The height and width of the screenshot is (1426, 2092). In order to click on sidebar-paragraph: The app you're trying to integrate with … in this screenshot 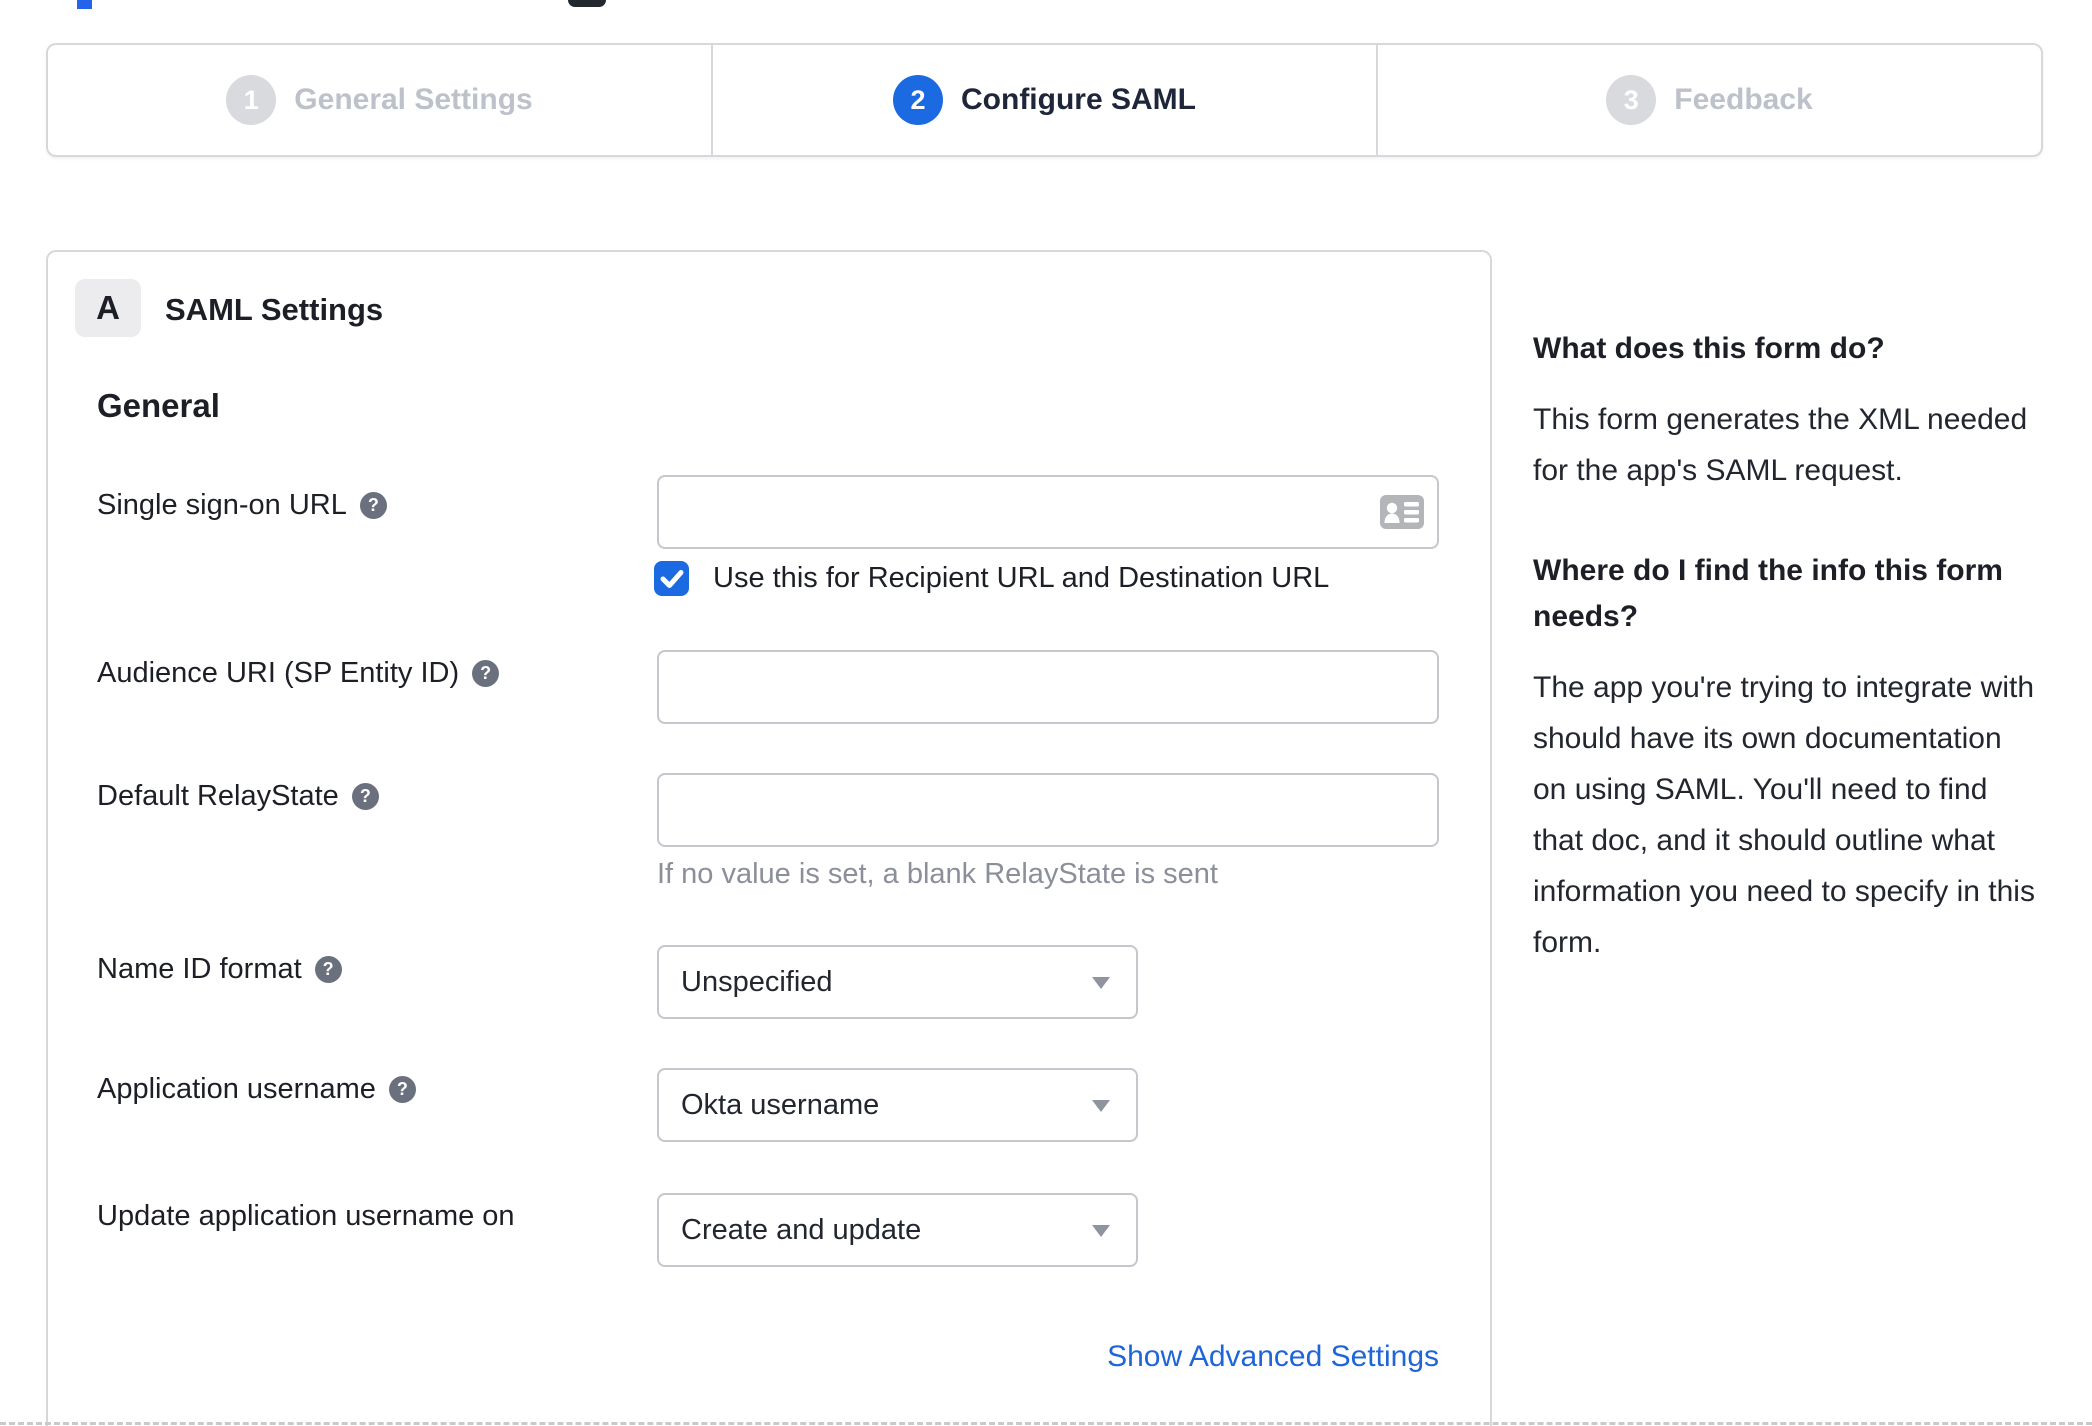, I will do `click(1784, 815)`.